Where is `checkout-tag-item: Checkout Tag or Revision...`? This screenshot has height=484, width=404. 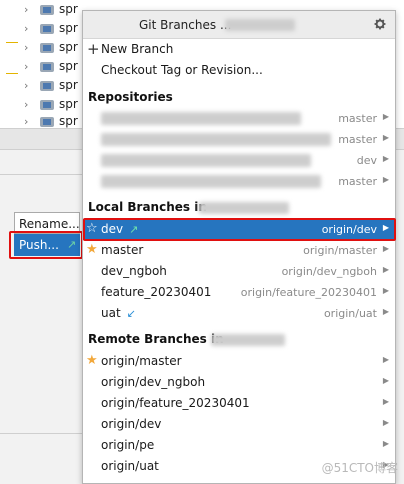 checkout-tag-item: Checkout Tag or Revision... is located at coordinates (239, 70).